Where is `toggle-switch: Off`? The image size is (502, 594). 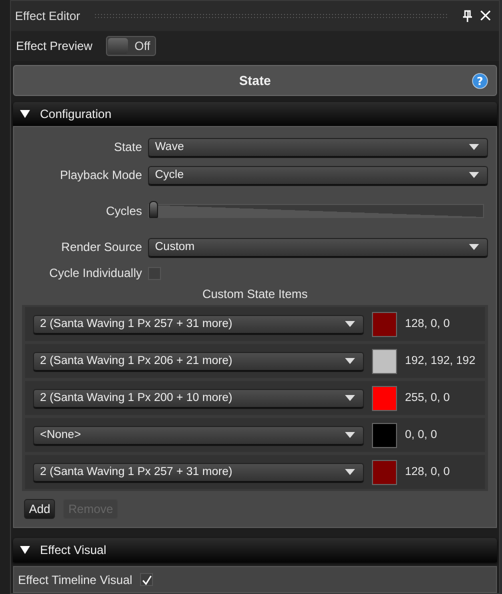 toggle-switch: Off is located at coordinates (131, 46).